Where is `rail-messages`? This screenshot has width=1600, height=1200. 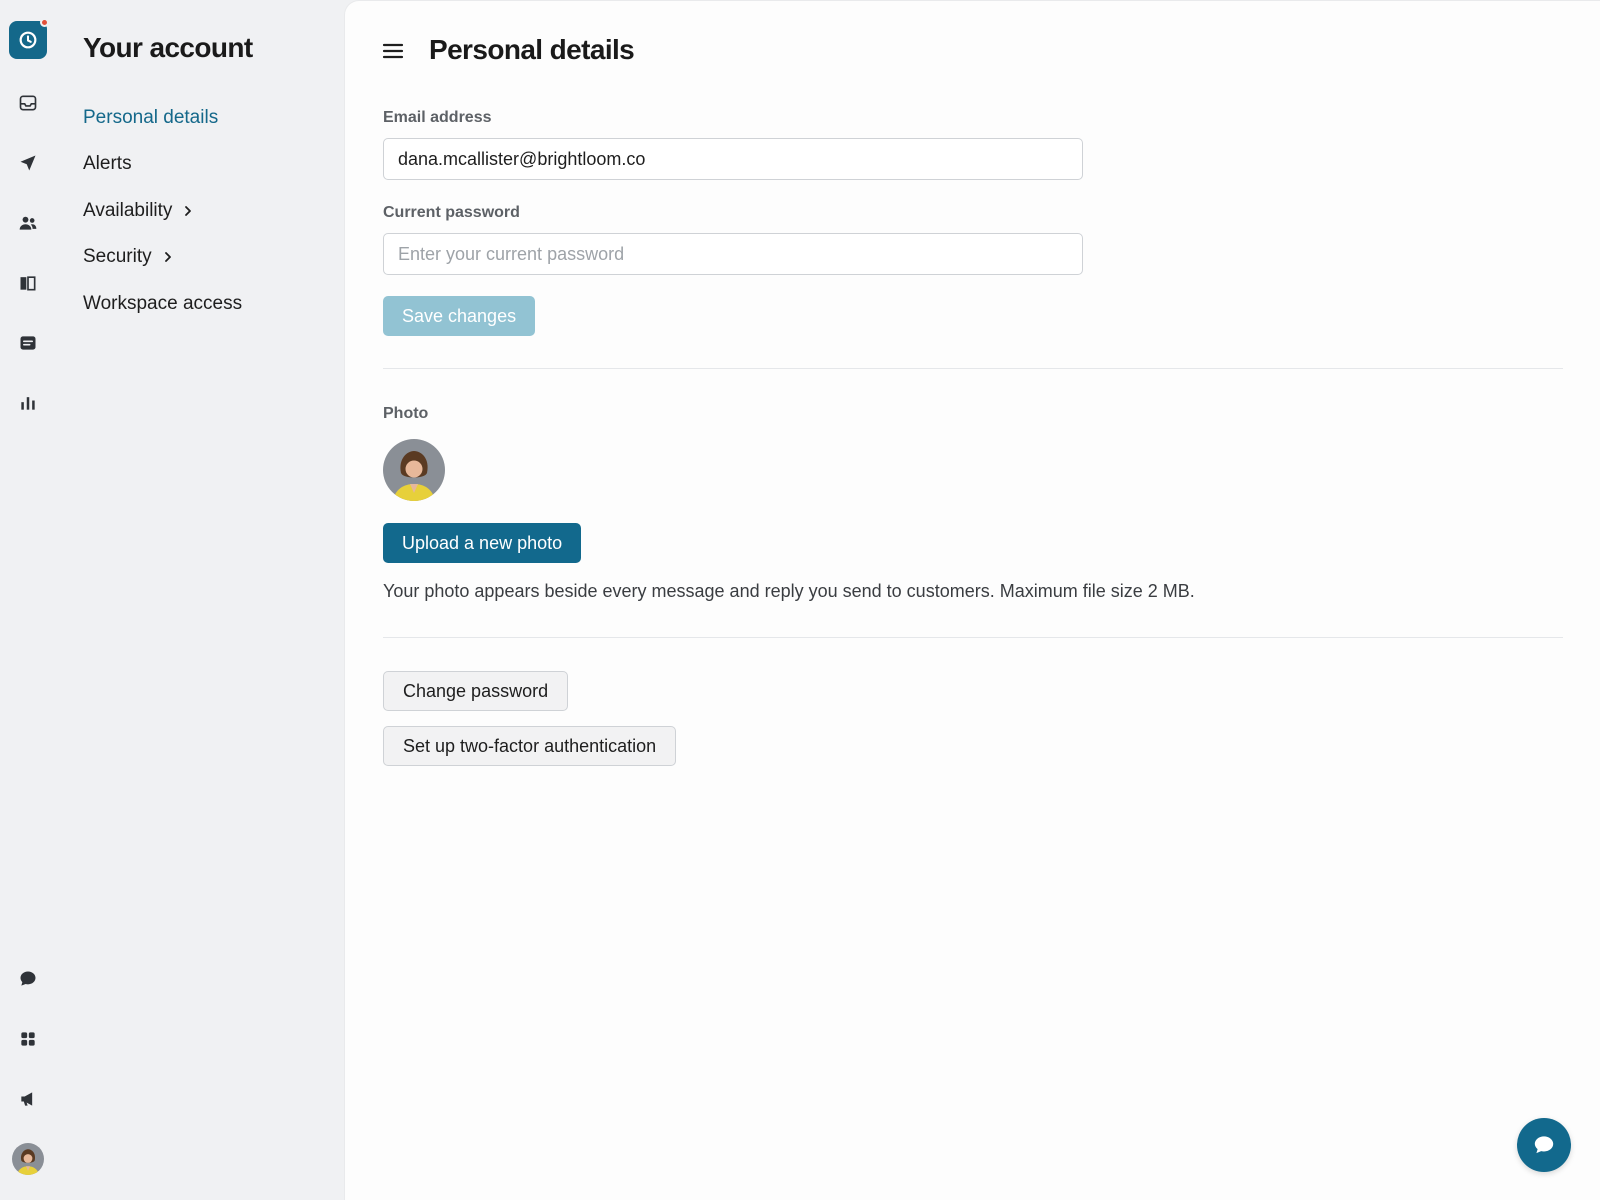 rail-messages is located at coordinates (28, 343).